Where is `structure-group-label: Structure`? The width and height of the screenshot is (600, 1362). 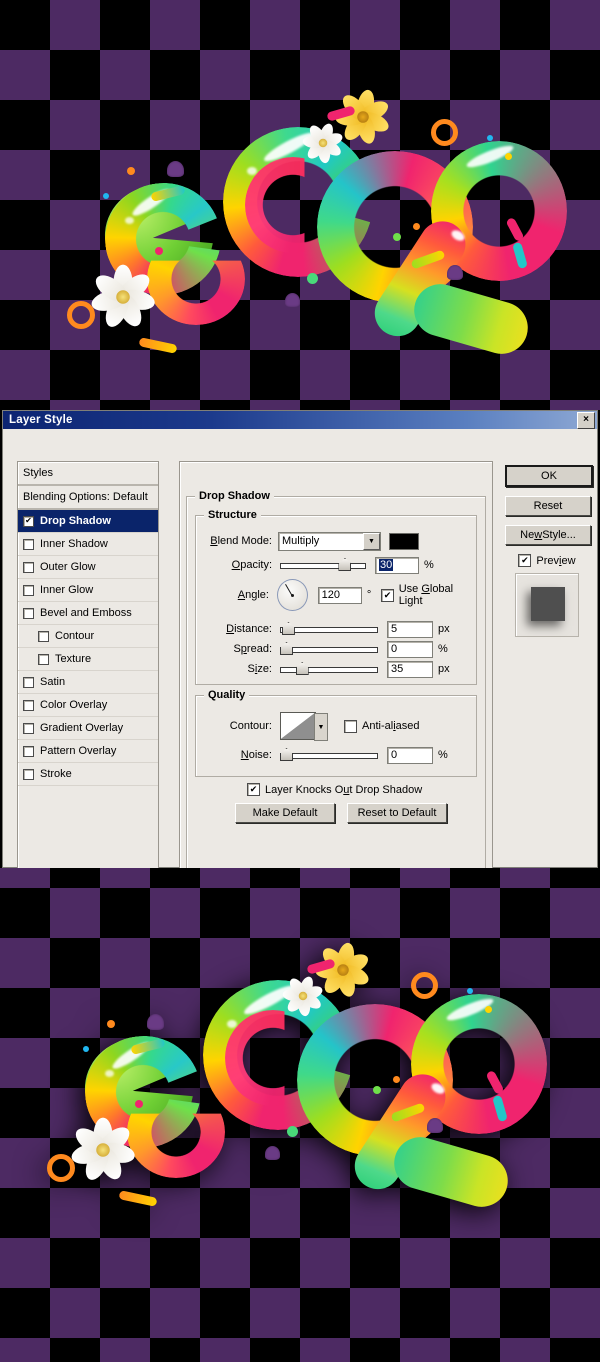
structure-group-label: Structure is located at coordinates (232, 515).